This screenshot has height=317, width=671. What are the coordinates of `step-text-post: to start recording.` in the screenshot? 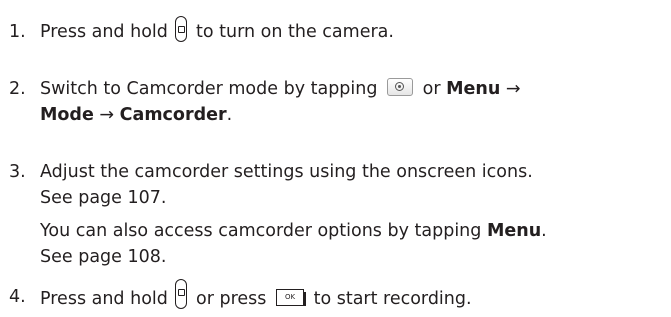 It's located at (392, 299).